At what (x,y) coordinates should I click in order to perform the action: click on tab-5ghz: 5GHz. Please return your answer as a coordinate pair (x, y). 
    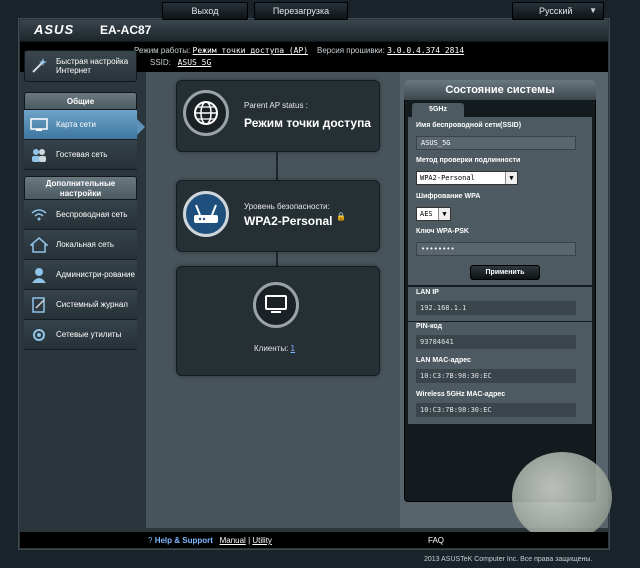
    Looking at the image, I should click on (438, 110).